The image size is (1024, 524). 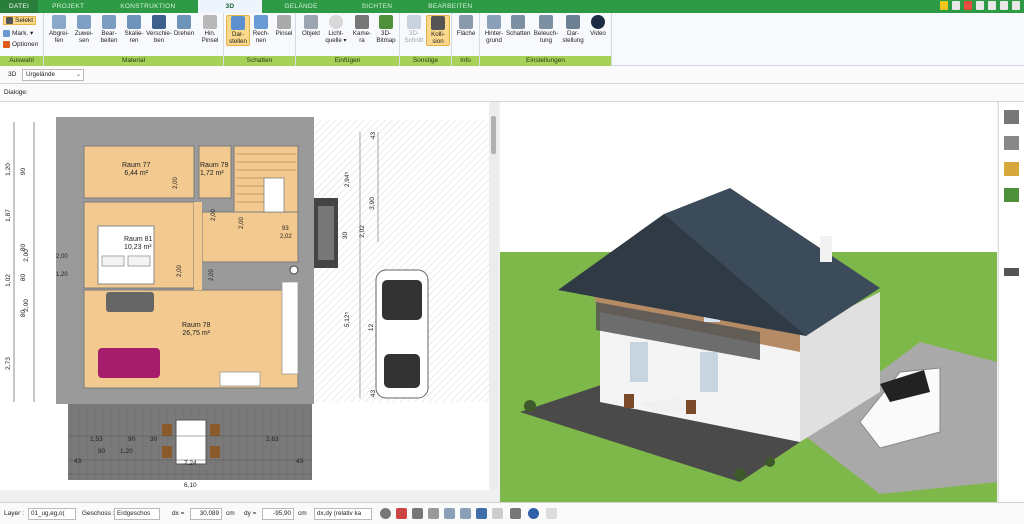 I want to click on zuweisen-button: Zuwei-sen, so click(x=84, y=29).